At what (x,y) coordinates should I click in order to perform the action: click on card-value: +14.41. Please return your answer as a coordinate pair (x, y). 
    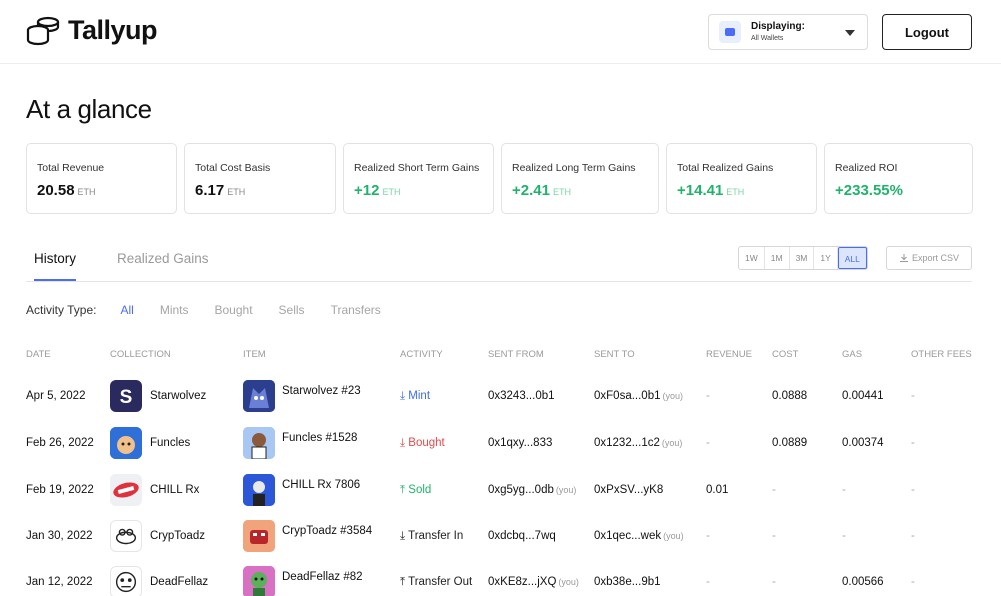
    Looking at the image, I should click on (700, 190).